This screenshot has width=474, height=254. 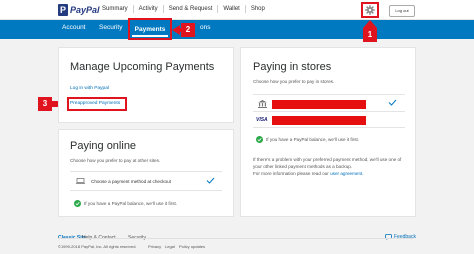 I want to click on nav-summary: Summary, so click(x=115, y=9).